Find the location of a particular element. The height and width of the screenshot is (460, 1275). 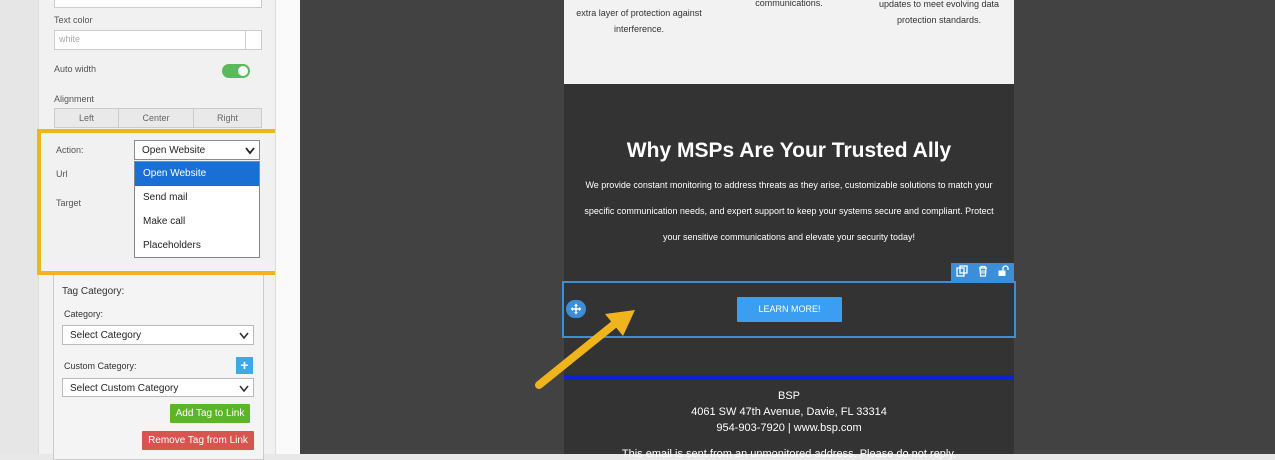

section-heading: Why MSPs Are Your Trusted Ally is located at coordinates (789, 150).